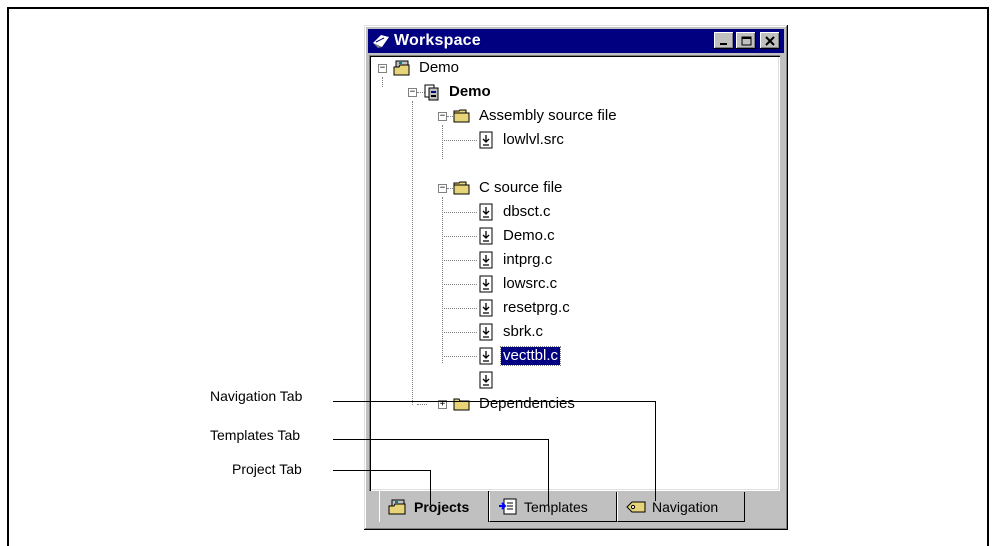  I want to click on tree-item-file: sbrk.c, so click(511, 332).